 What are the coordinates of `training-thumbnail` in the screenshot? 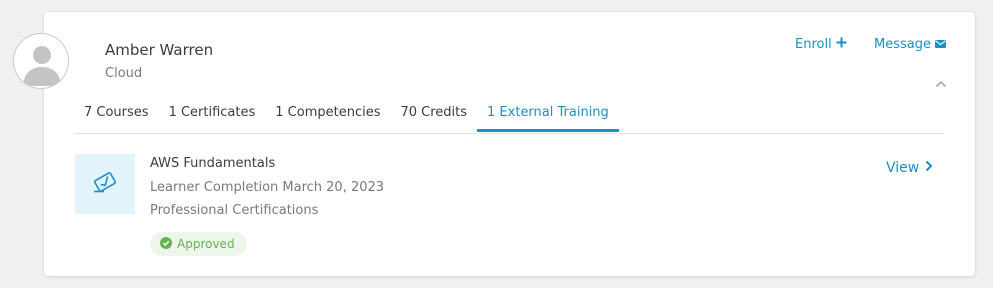 It's located at (105, 184).